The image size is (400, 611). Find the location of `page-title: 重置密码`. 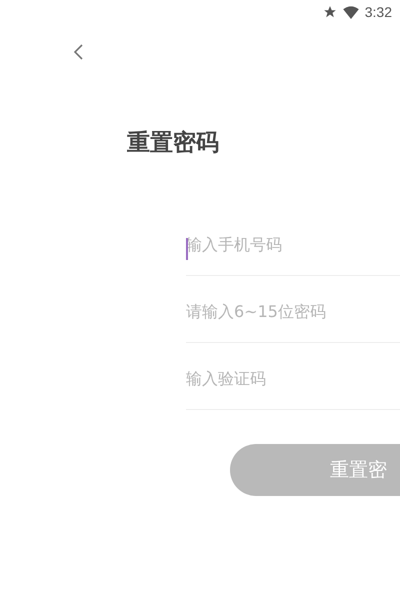

page-title: 重置密码 is located at coordinates (173, 143).